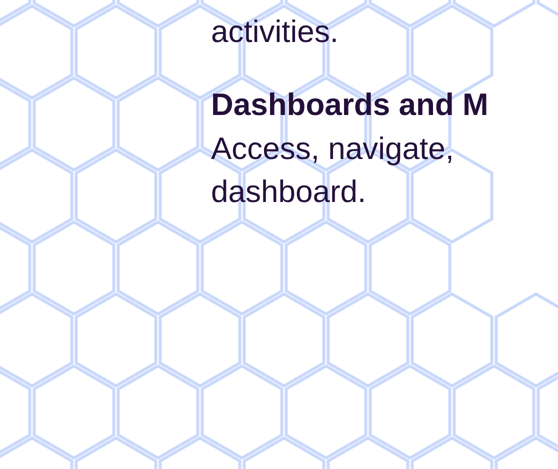 Image resolution: width=558 pixels, height=469 pixels. I want to click on section-heading: Dashboards and M, so click(350, 105).